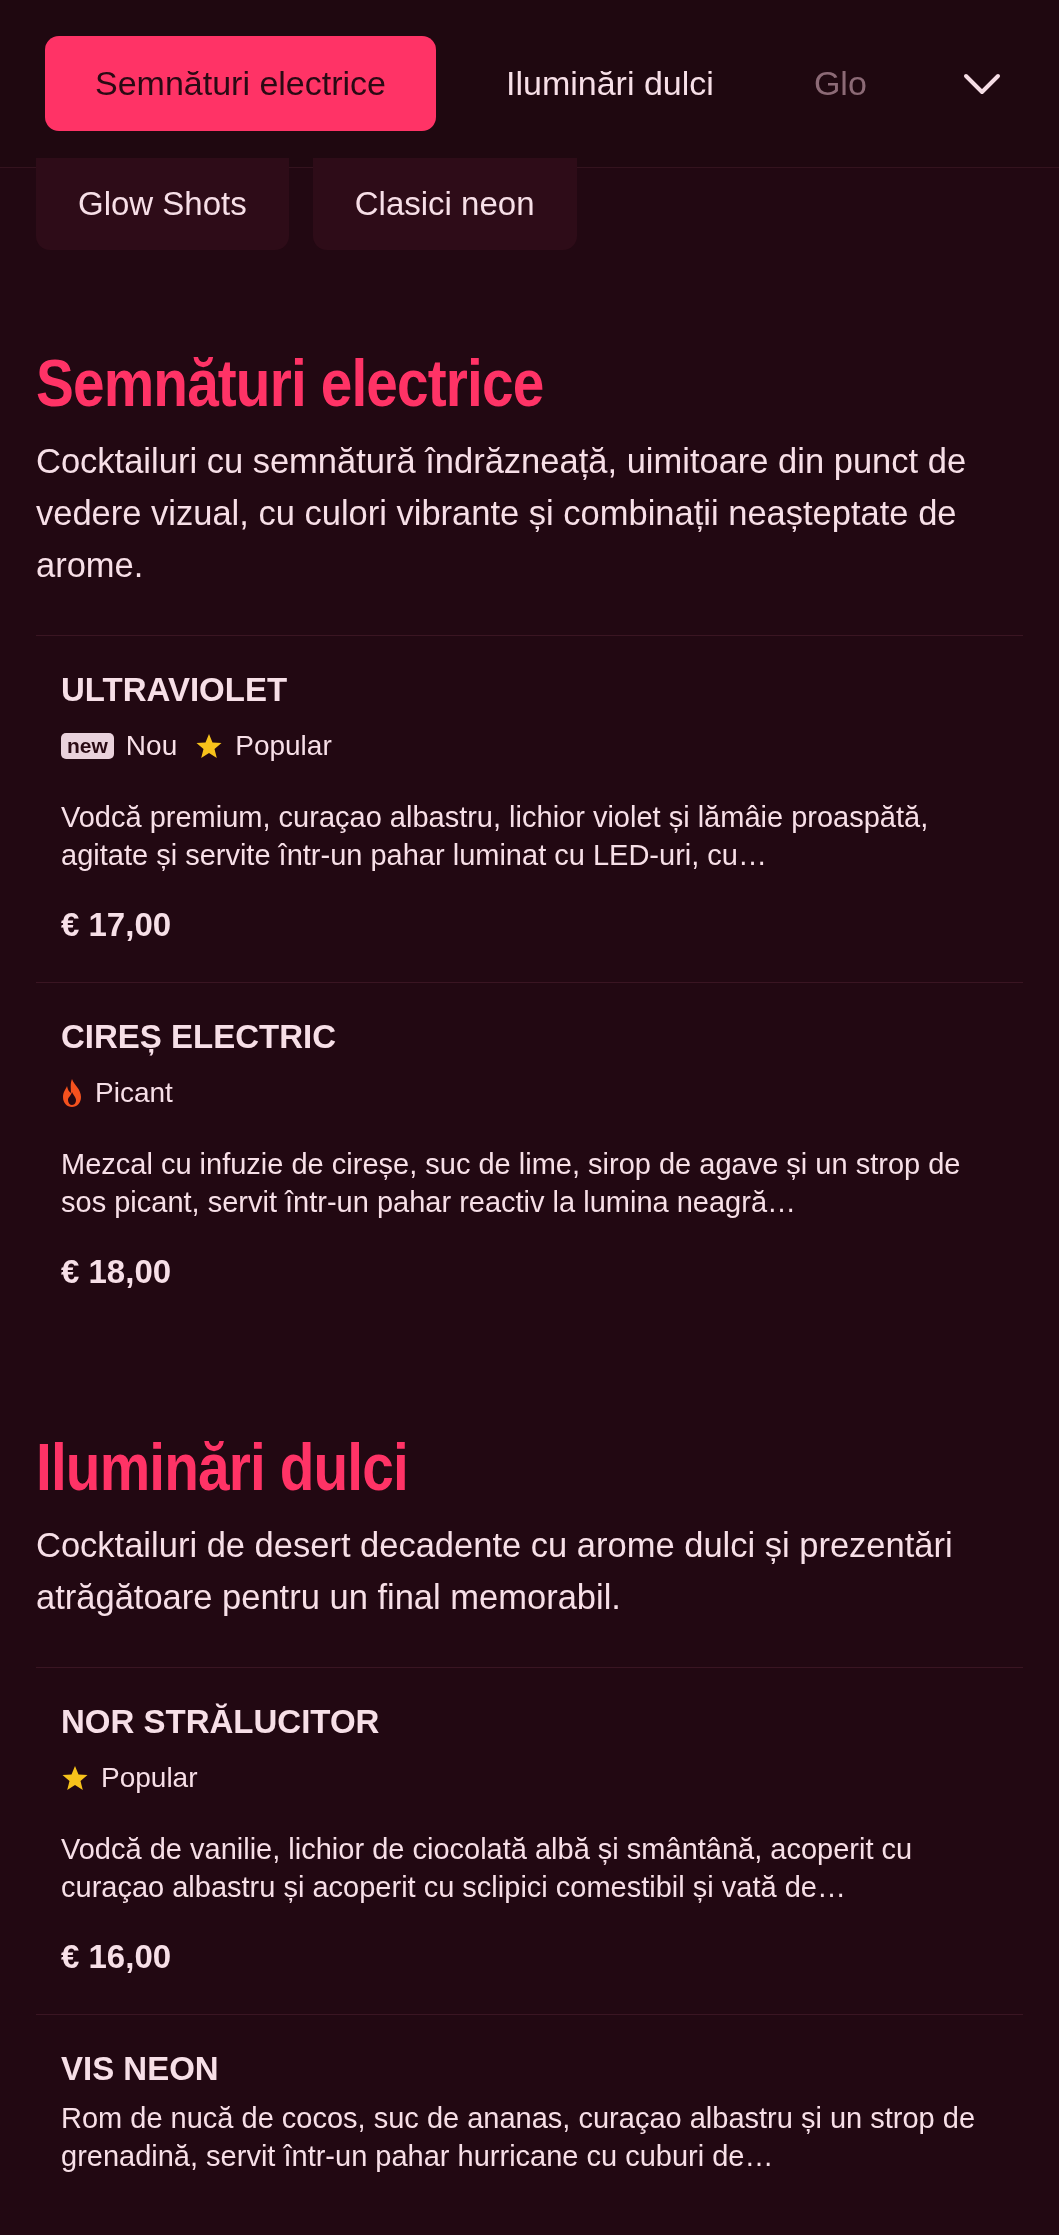  What do you see at coordinates (495, 1571) in the screenshot?
I see `section-description: Cocktailuri de desert decadente cu arome dulci și prezentări atrăgătoare pentru un final memorabil.` at bounding box center [495, 1571].